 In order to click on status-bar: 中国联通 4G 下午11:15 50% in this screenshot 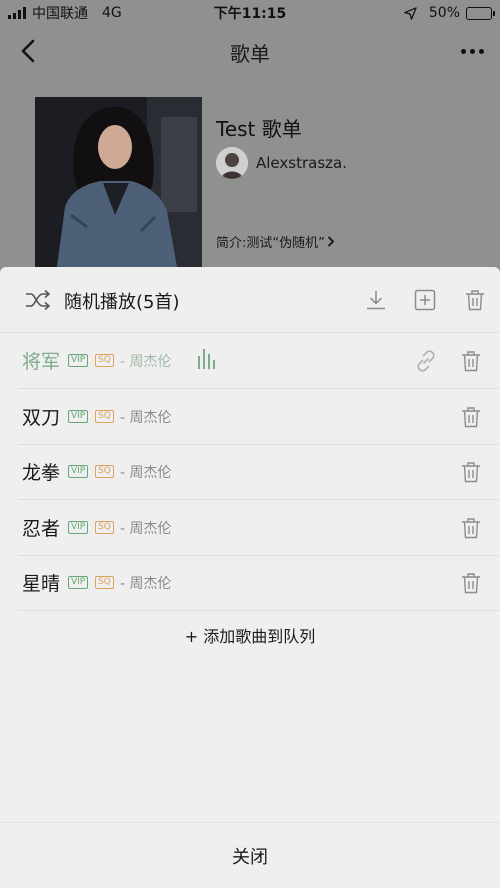, I will do `click(250, 13)`.